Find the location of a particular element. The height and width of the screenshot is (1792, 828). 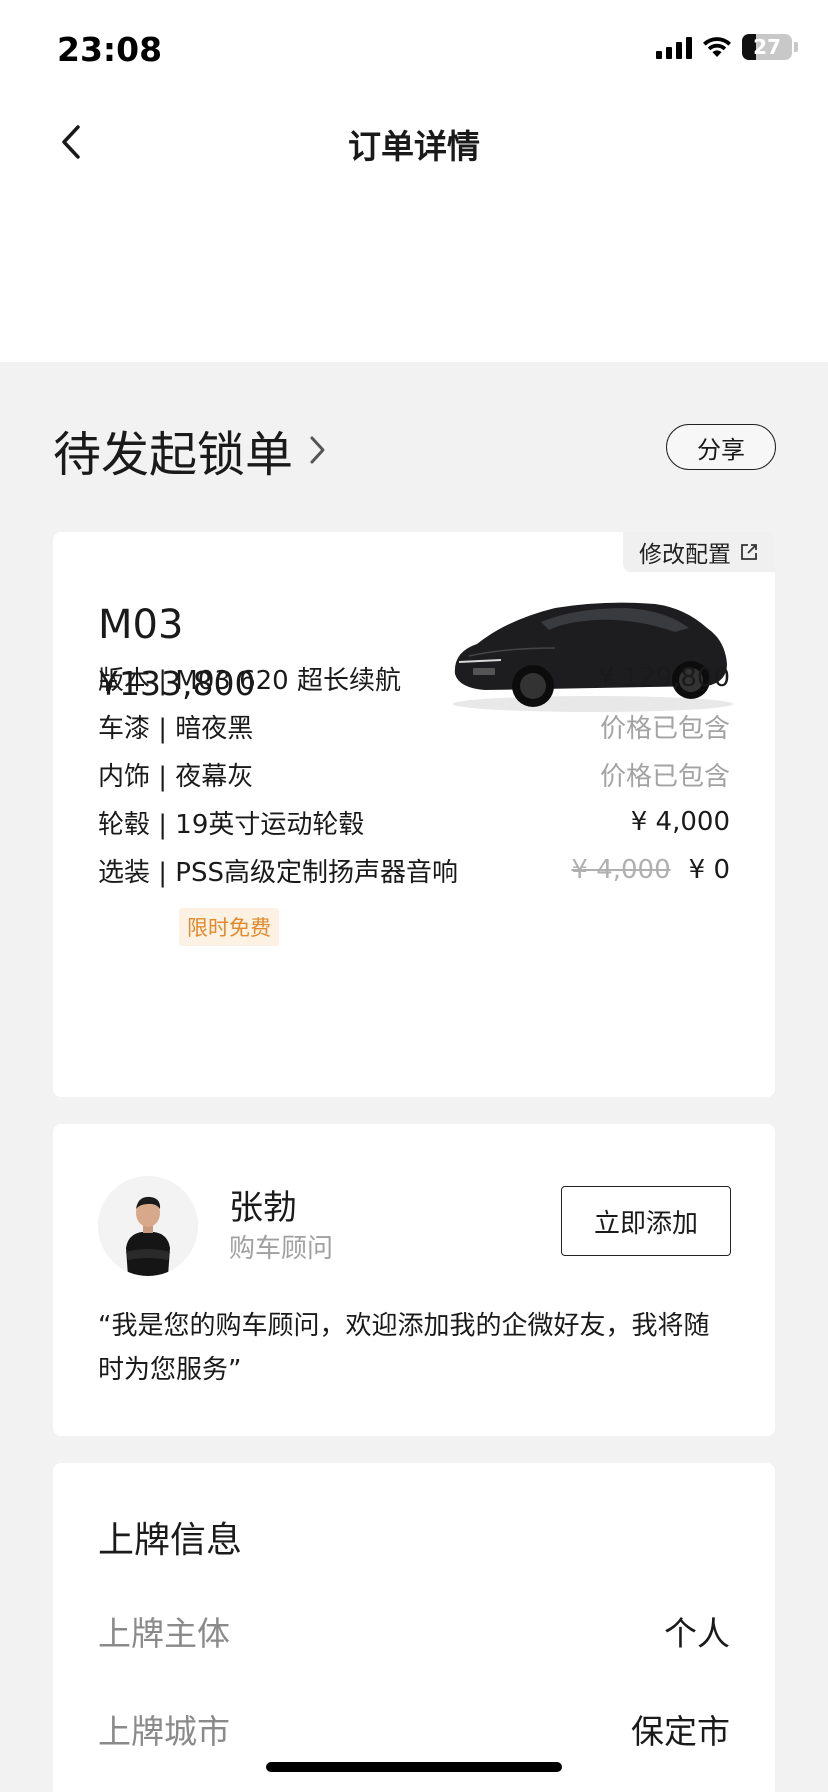

chevron-right-icon is located at coordinates (317, 450).